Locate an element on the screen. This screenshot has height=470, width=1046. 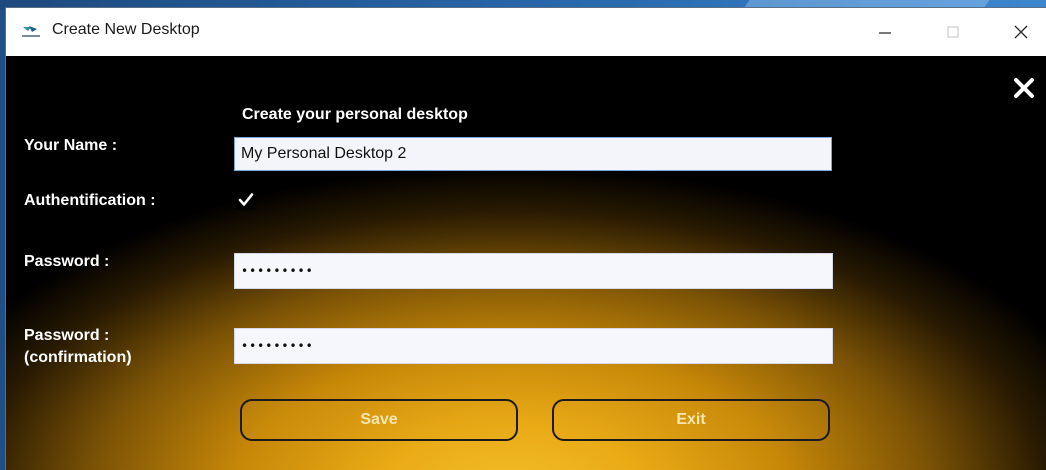
authentication-checkbox is located at coordinates (246, 202).